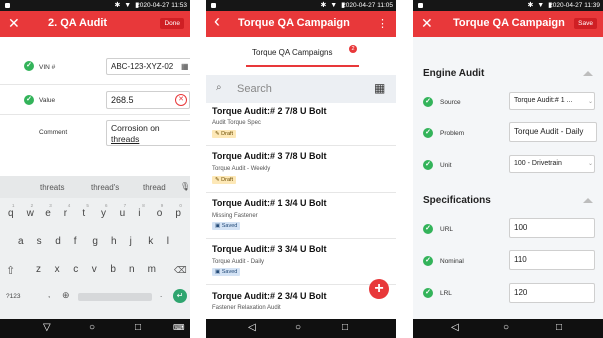 The width and height of the screenshot is (603, 338). I want to click on key-q: q, so click(11, 213).